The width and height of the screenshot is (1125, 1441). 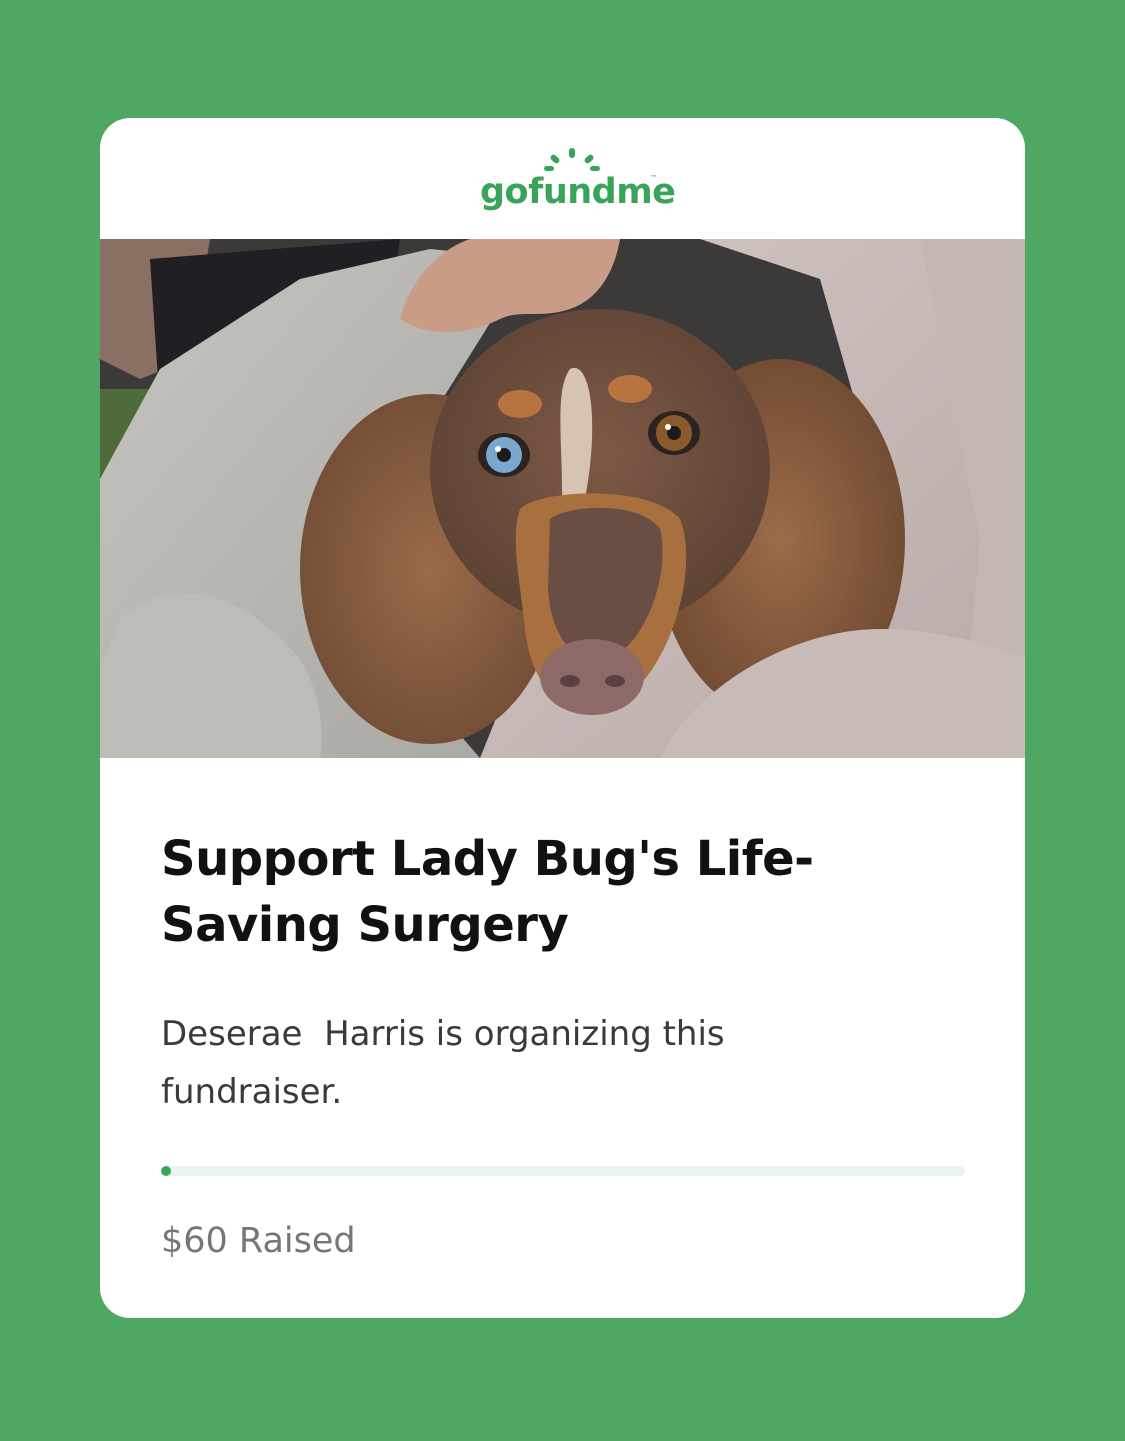 I want to click on gofundme-logo: gofundme ™, so click(x=578, y=188).